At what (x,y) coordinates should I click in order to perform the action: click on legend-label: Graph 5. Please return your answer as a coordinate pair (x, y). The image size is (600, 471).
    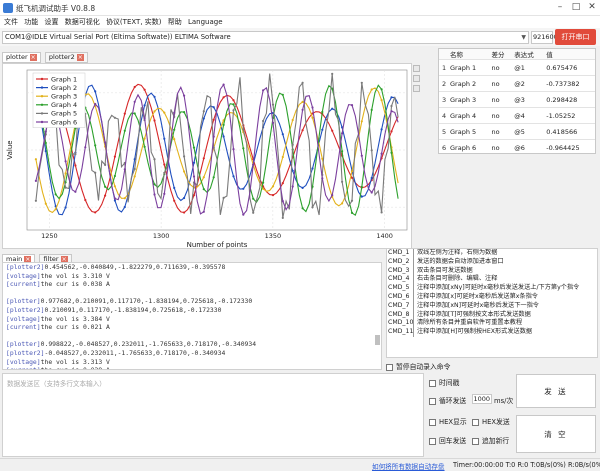
    Looking at the image, I should click on (64, 114).